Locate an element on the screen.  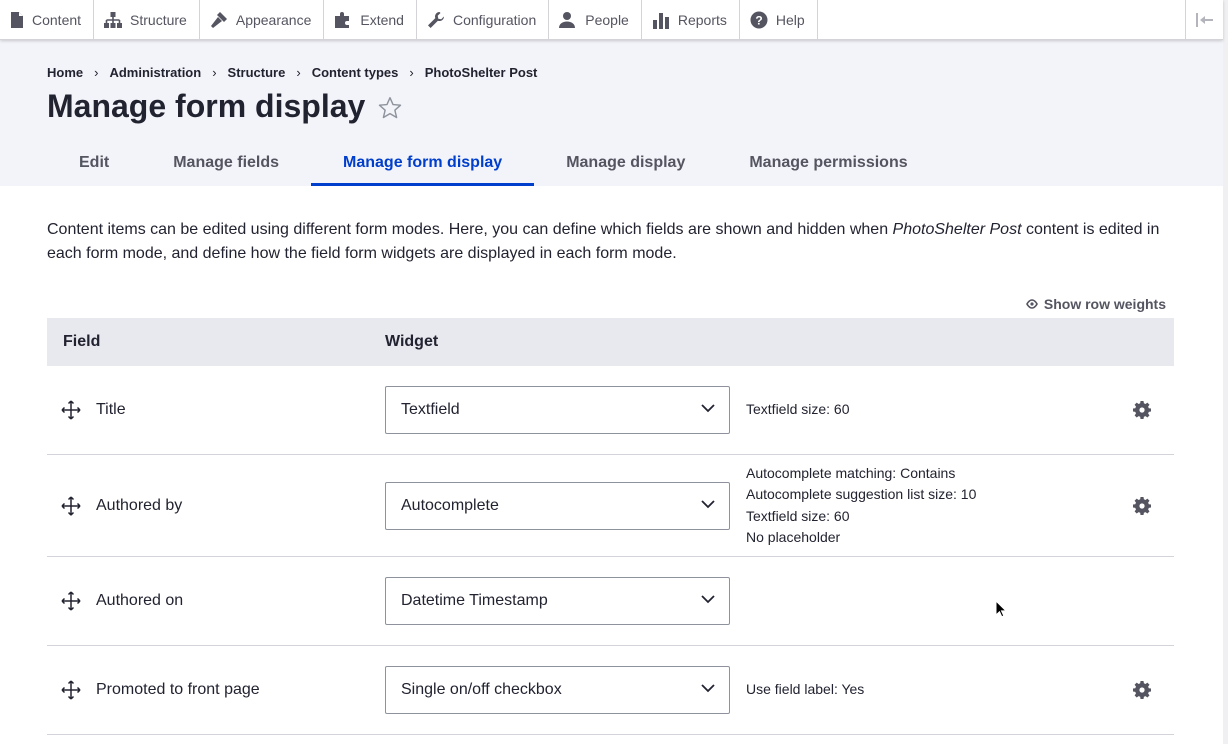
widget-select: Single on/off checkbox is located at coordinates (557, 690).